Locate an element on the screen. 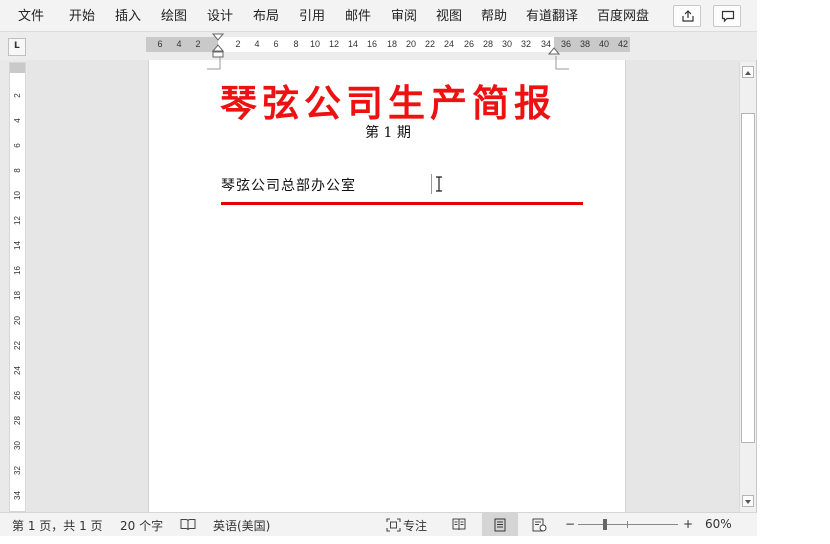  word-count: 20 个字 is located at coordinates (141, 525).